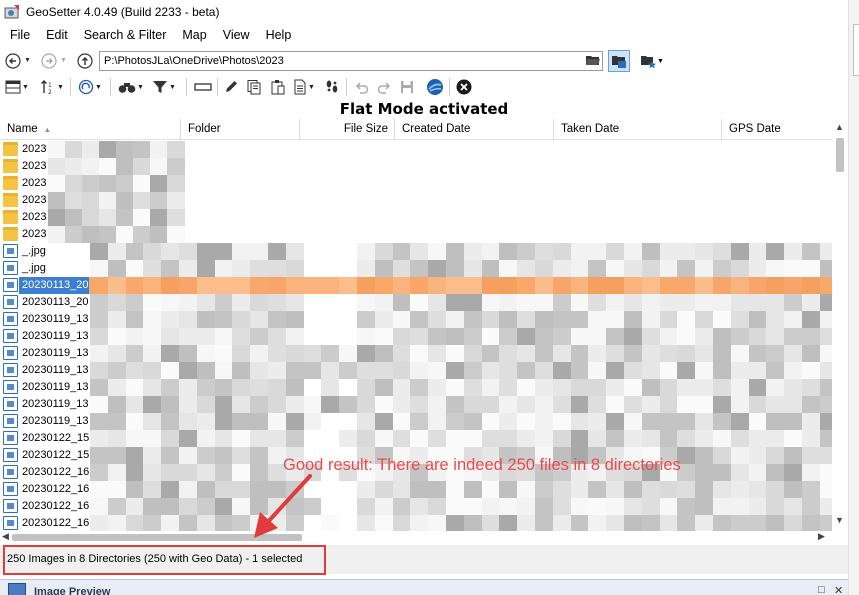  I want to click on scroll-left-icon: ◀, so click(5, 536).